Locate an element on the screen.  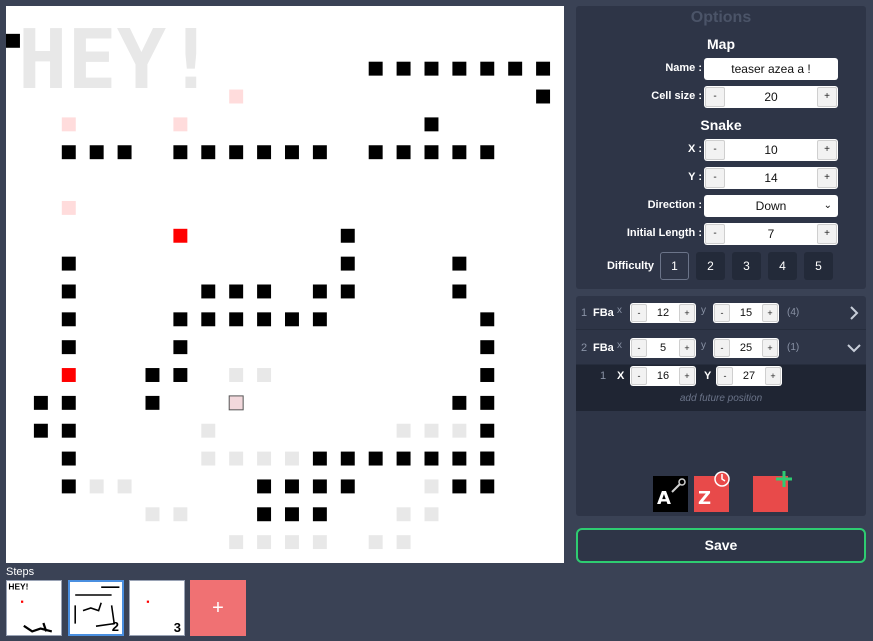
snake-x-value: 10 is located at coordinates (771, 150).